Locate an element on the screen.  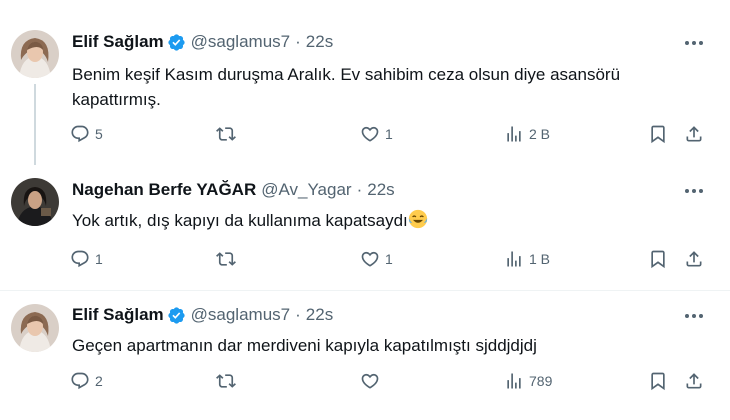
tweet-actions: 2 789 is located at coordinates (391, 383).